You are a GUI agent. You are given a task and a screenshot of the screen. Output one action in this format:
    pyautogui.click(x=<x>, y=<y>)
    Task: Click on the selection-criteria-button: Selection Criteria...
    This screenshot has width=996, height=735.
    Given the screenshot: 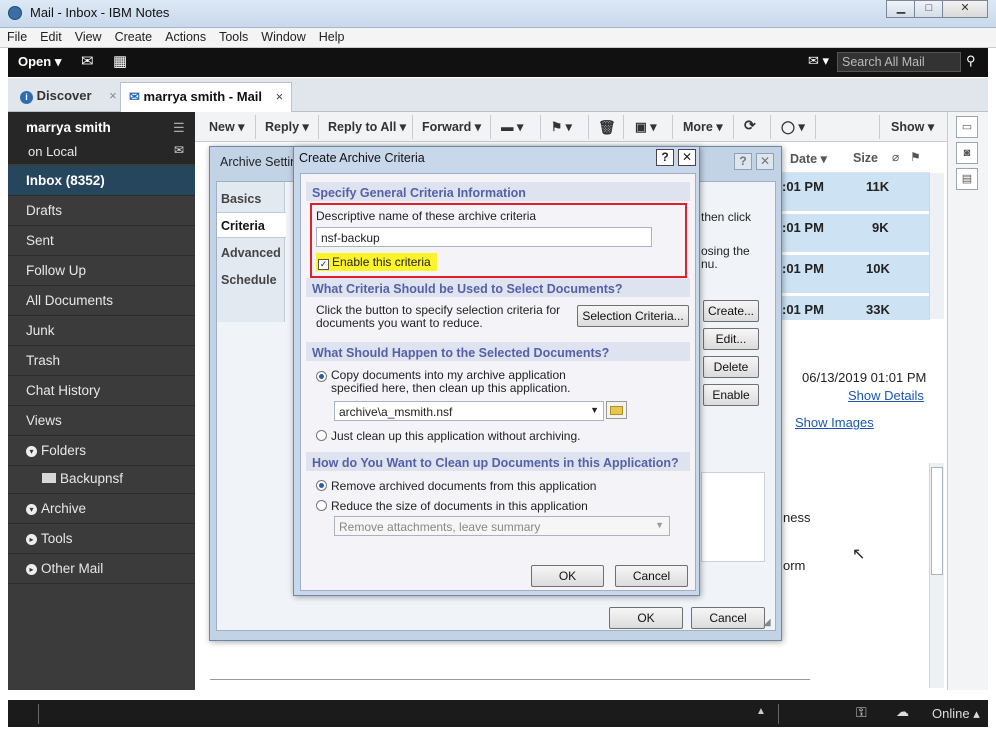 What is the action you would take?
    pyautogui.click(x=633, y=316)
    